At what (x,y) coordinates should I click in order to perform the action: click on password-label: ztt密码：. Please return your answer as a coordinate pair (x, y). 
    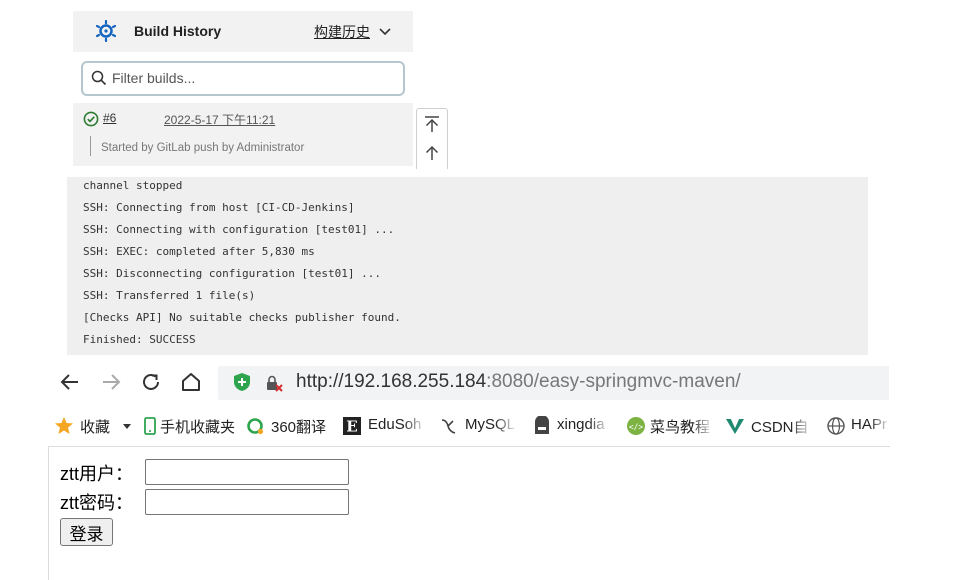
    Looking at the image, I should click on (97, 503).